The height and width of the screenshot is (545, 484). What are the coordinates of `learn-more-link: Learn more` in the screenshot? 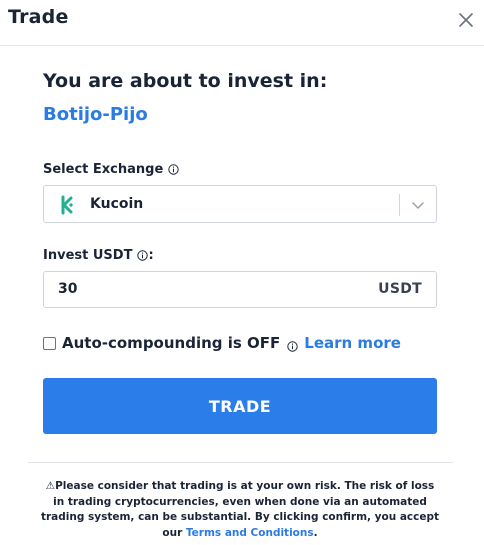 It's located at (352, 343).